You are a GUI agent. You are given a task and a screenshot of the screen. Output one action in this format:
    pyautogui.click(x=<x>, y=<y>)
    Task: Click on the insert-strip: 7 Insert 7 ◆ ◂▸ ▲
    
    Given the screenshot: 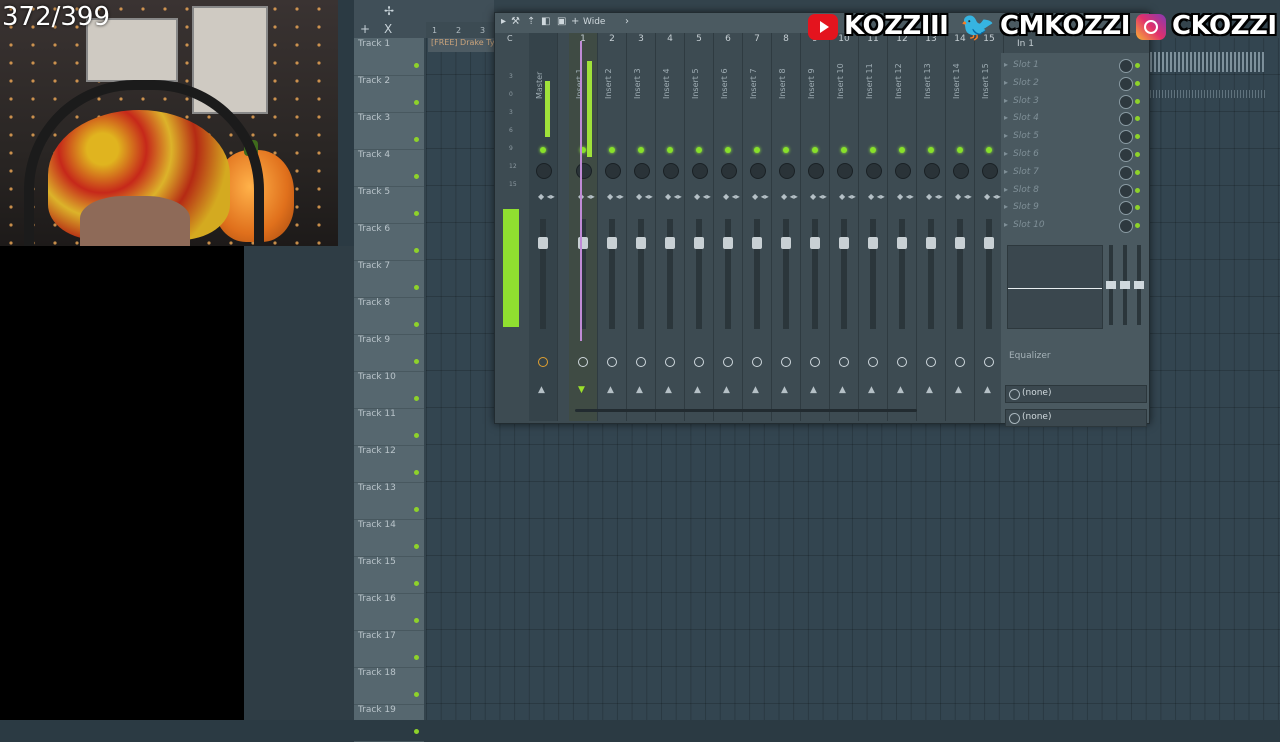 What is the action you would take?
    pyautogui.click(x=757, y=227)
    